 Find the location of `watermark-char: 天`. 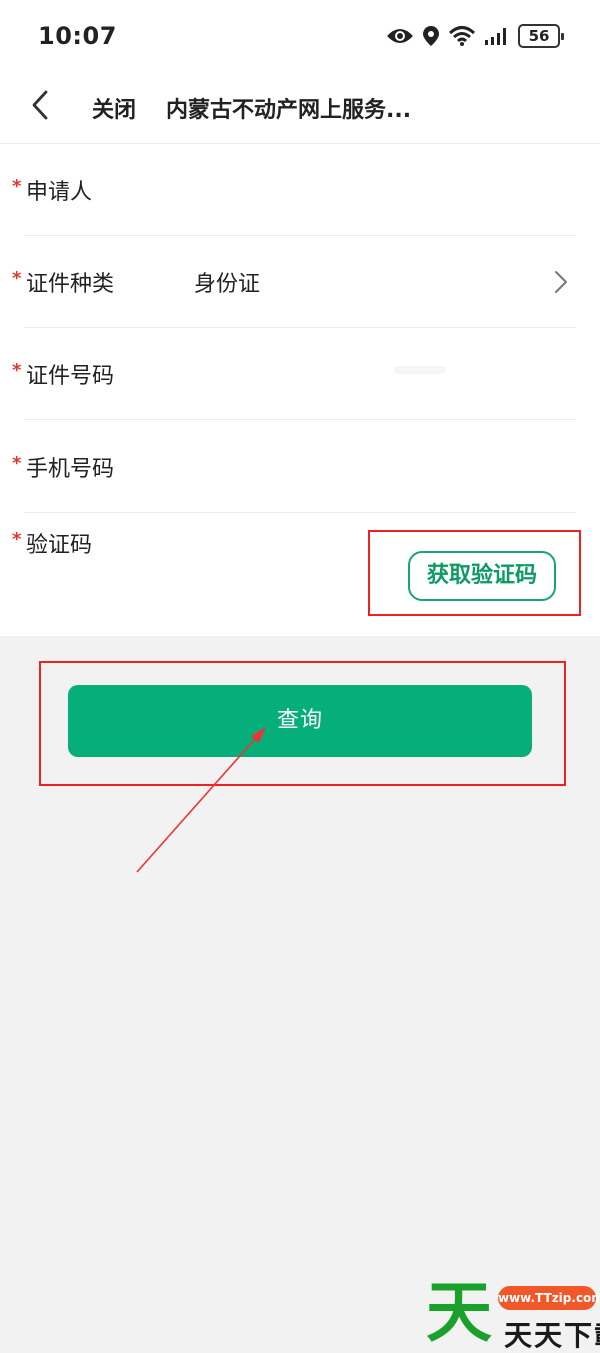

watermark-char: 天 is located at coordinates (459, 1312).